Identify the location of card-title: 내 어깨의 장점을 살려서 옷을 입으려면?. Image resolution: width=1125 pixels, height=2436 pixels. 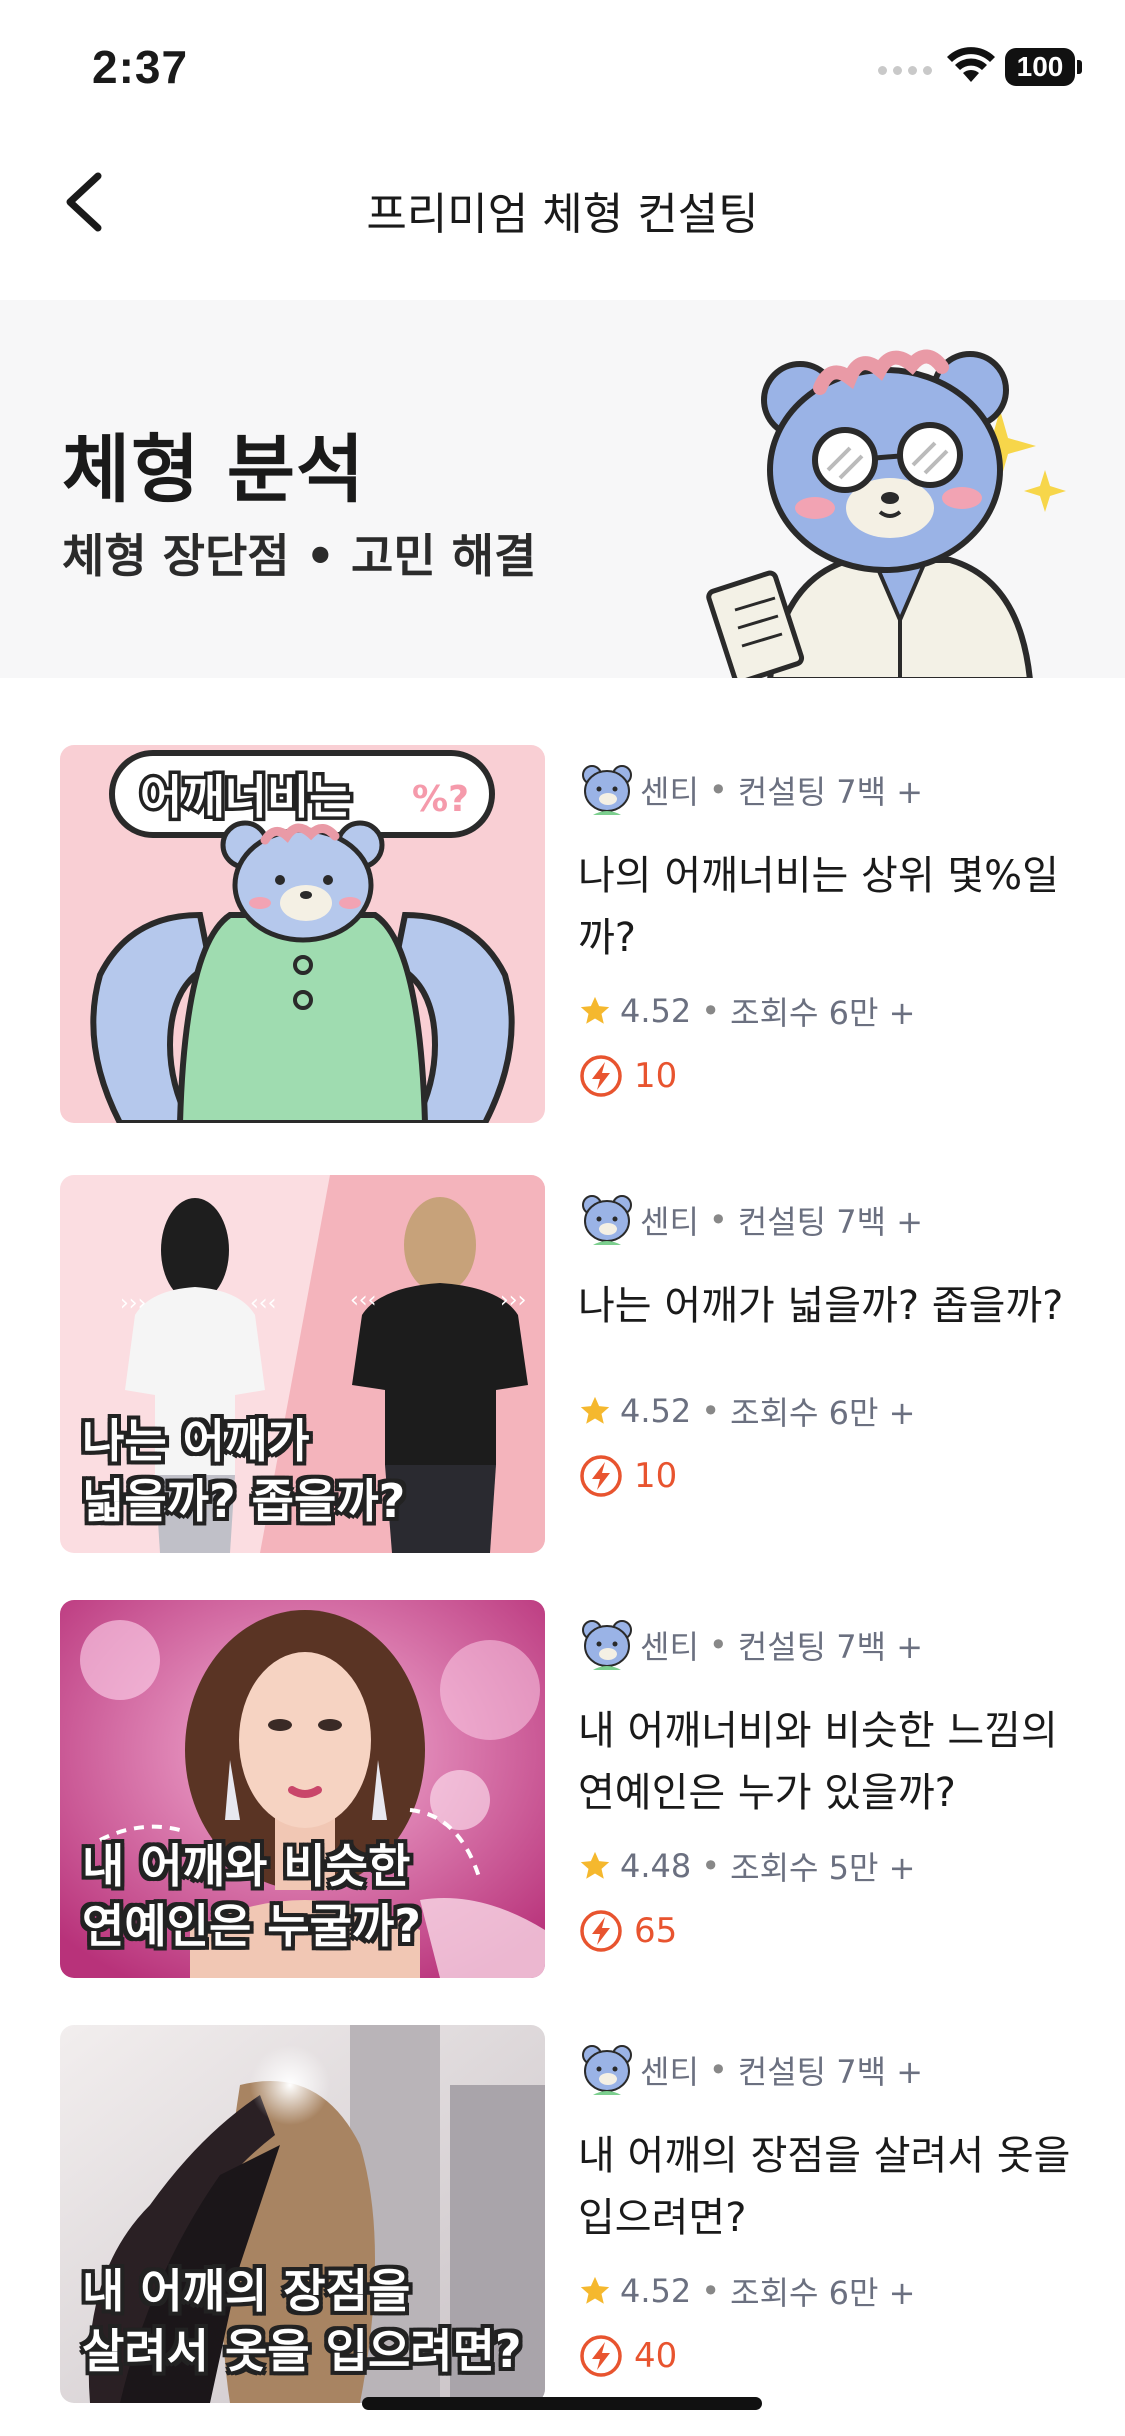
(824, 2187).